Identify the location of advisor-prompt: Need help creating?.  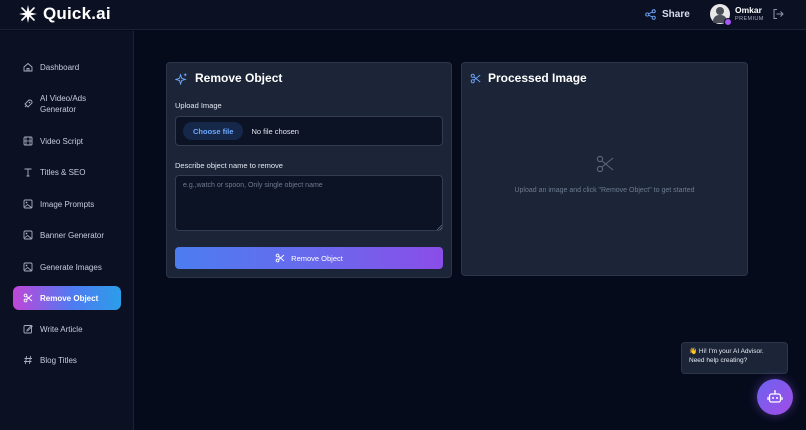
(718, 360).